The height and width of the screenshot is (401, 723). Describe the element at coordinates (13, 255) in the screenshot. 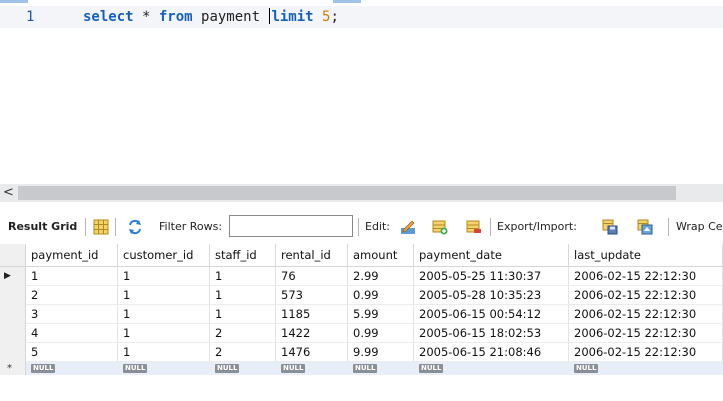

I see `row-gutter-header` at that location.